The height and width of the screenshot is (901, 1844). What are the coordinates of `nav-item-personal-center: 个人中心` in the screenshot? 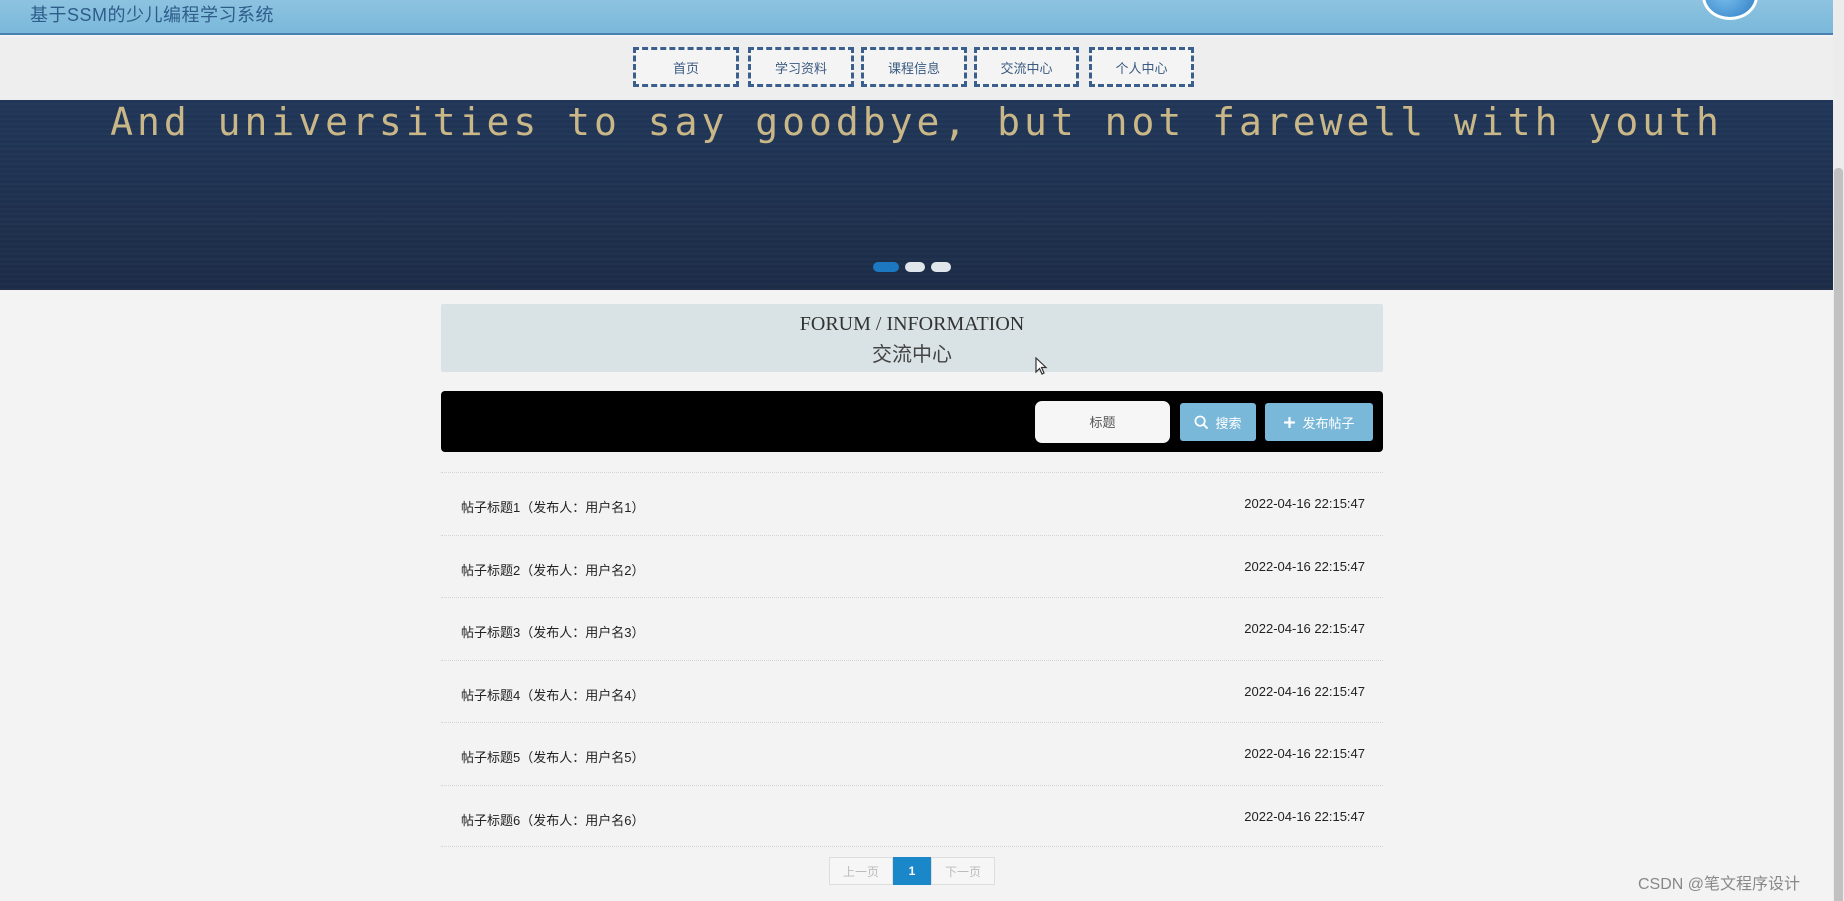 It's located at (1141, 67).